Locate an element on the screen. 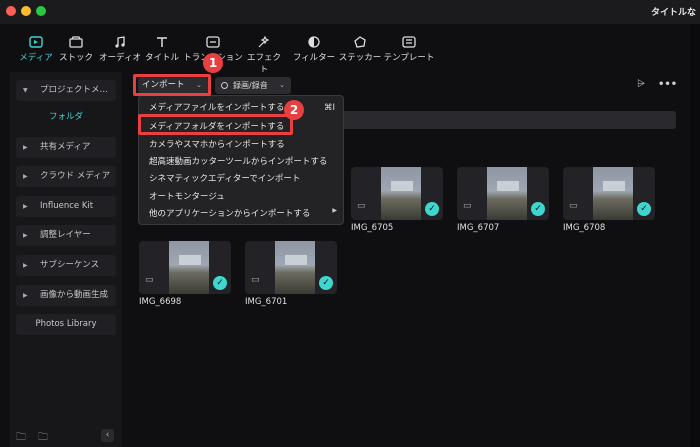 This screenshot has width=700, height=447. title-icon is located at coordinates (162, 42).